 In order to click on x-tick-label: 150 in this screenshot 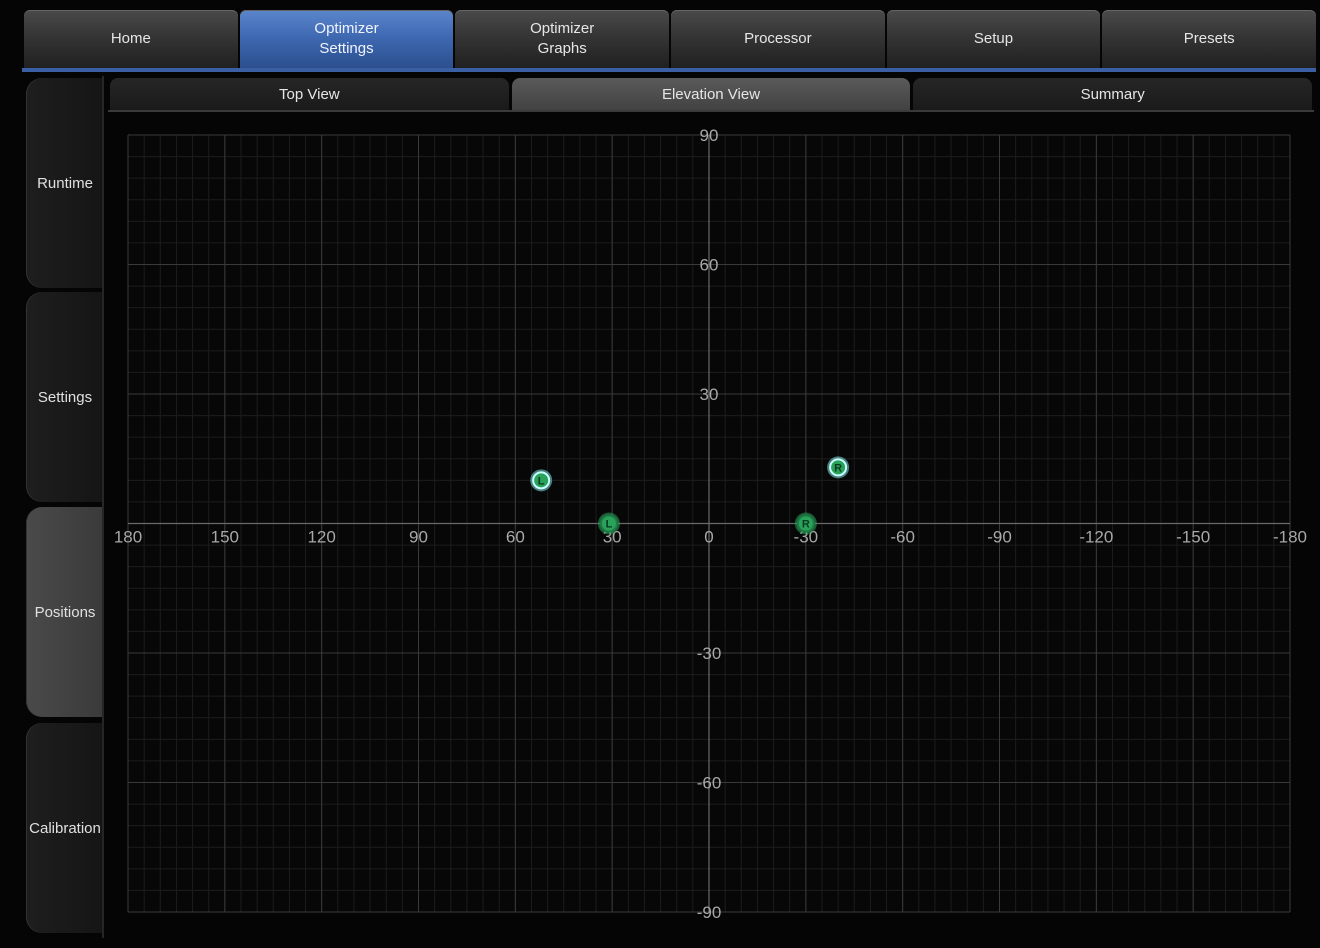, I will do `click(225, 537)`.